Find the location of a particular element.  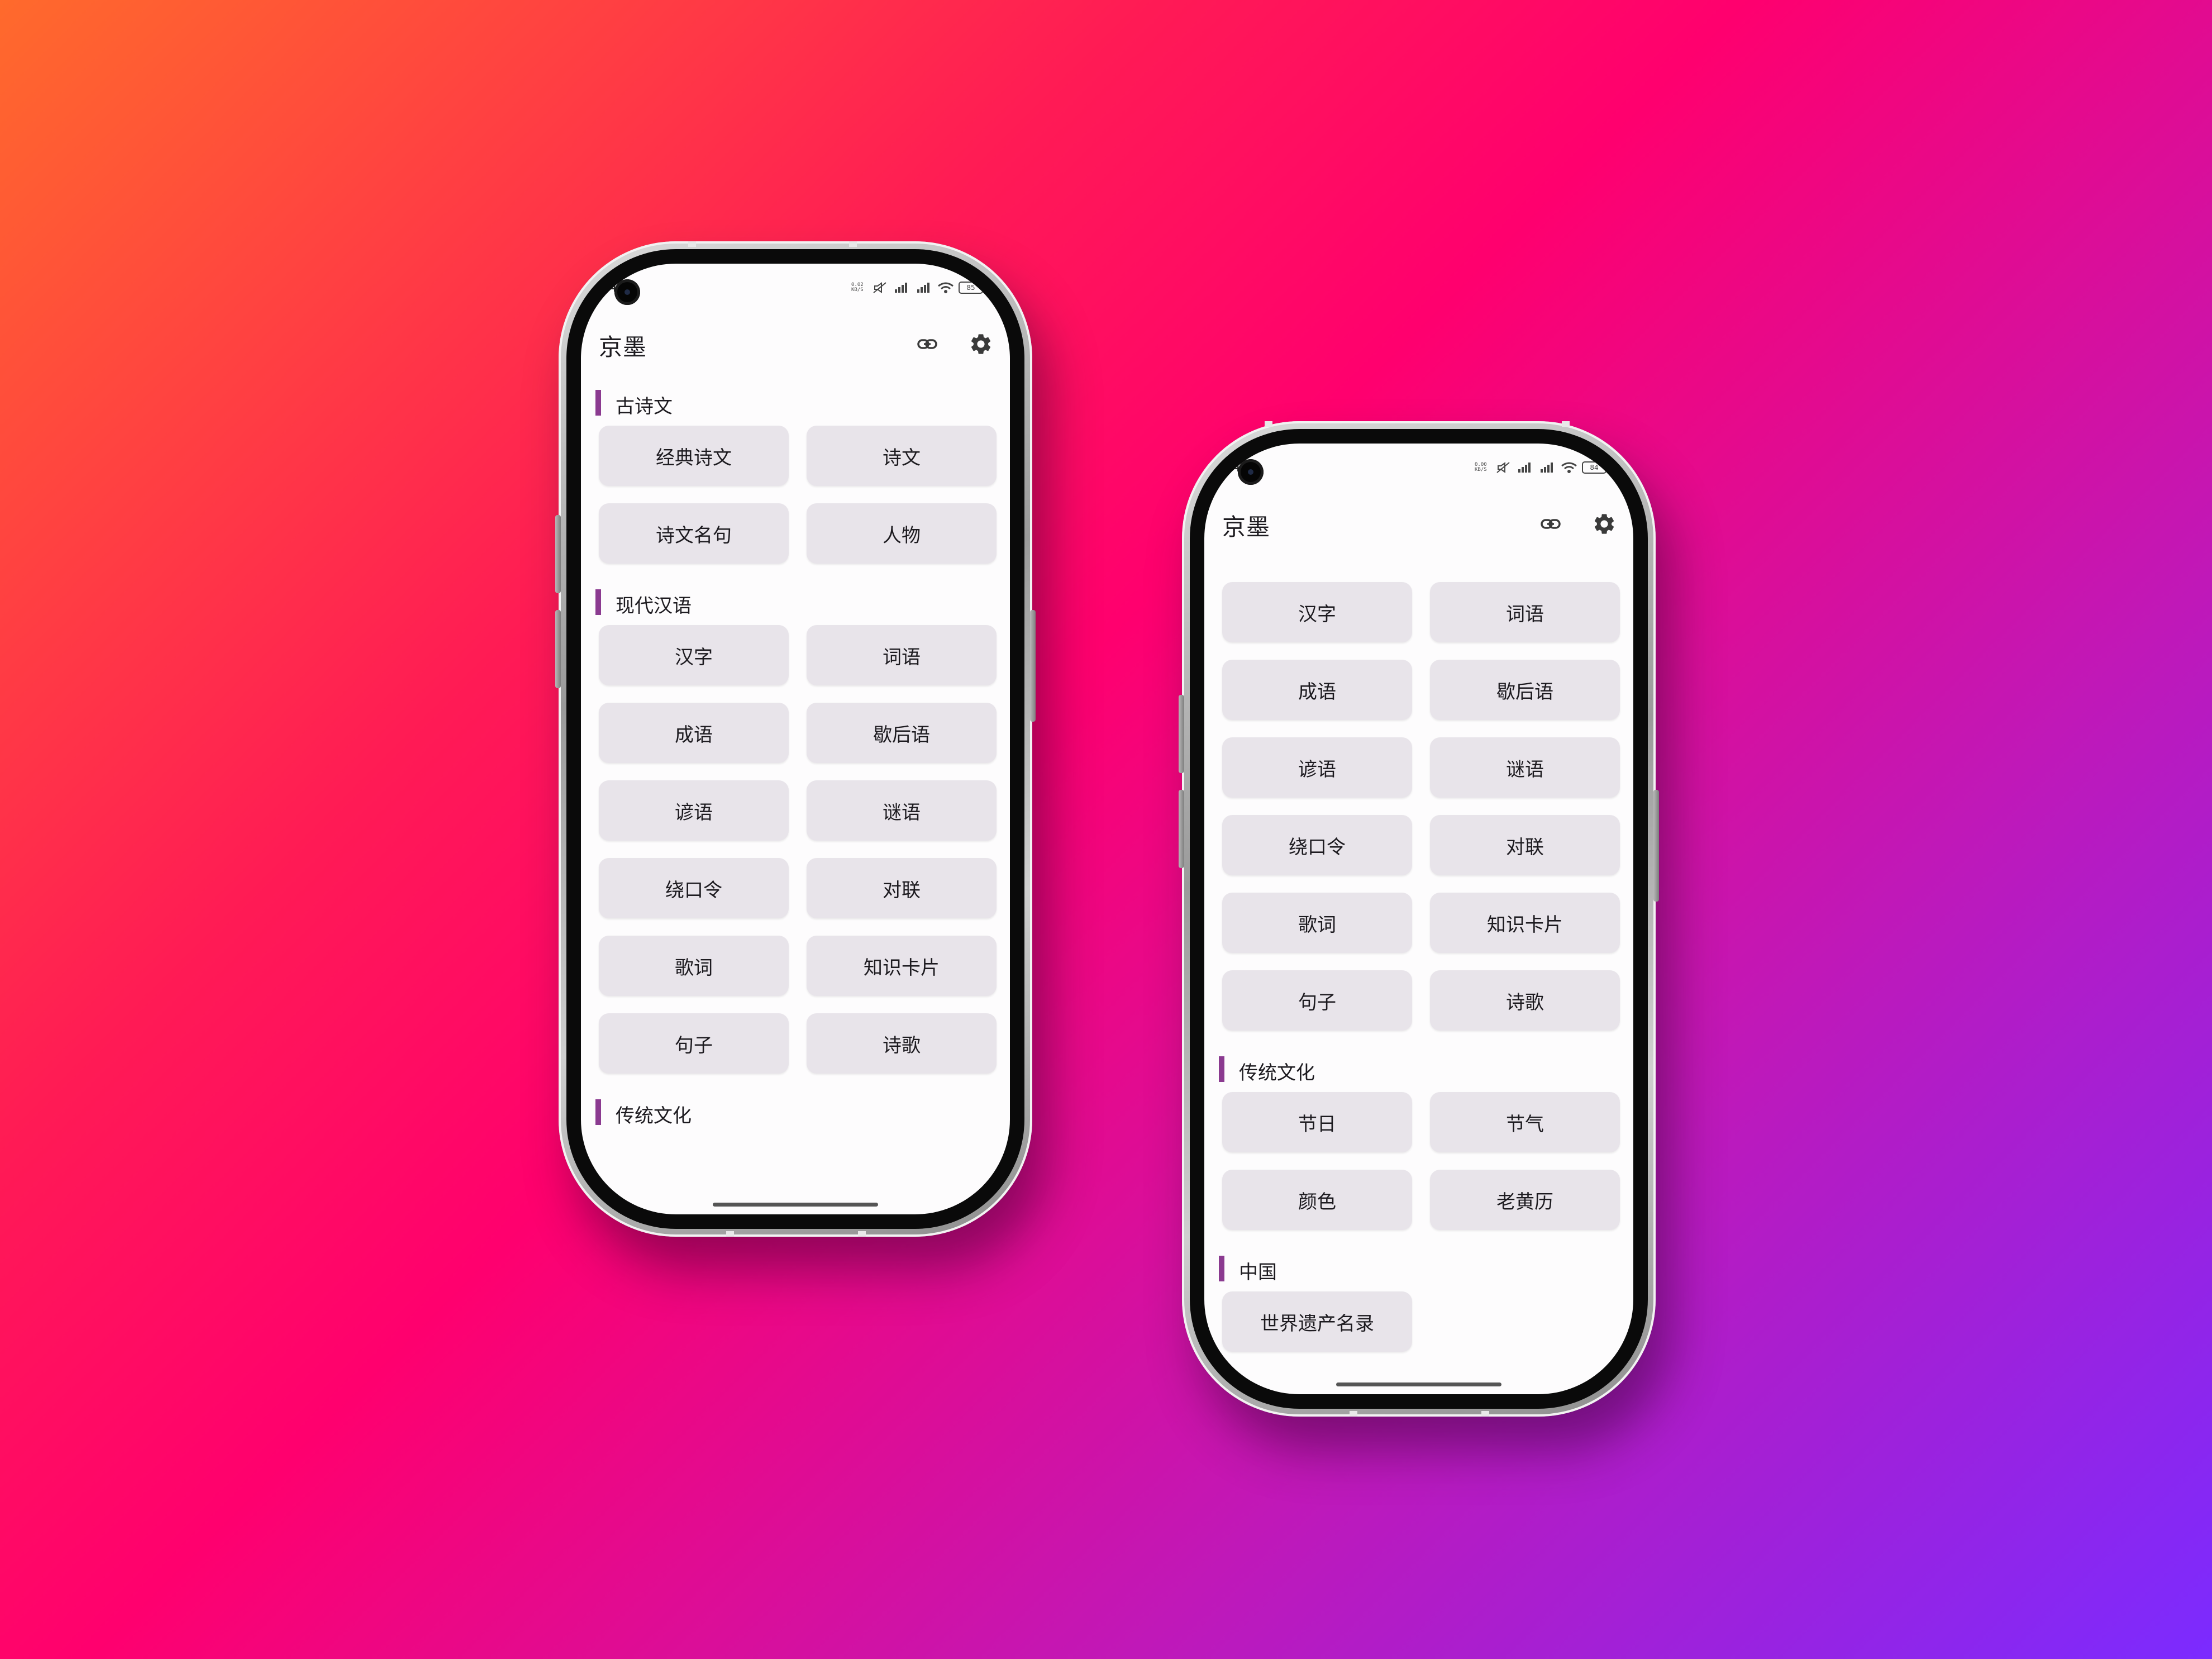

section-header: 古诗文 is located at coordinates (795, 401).